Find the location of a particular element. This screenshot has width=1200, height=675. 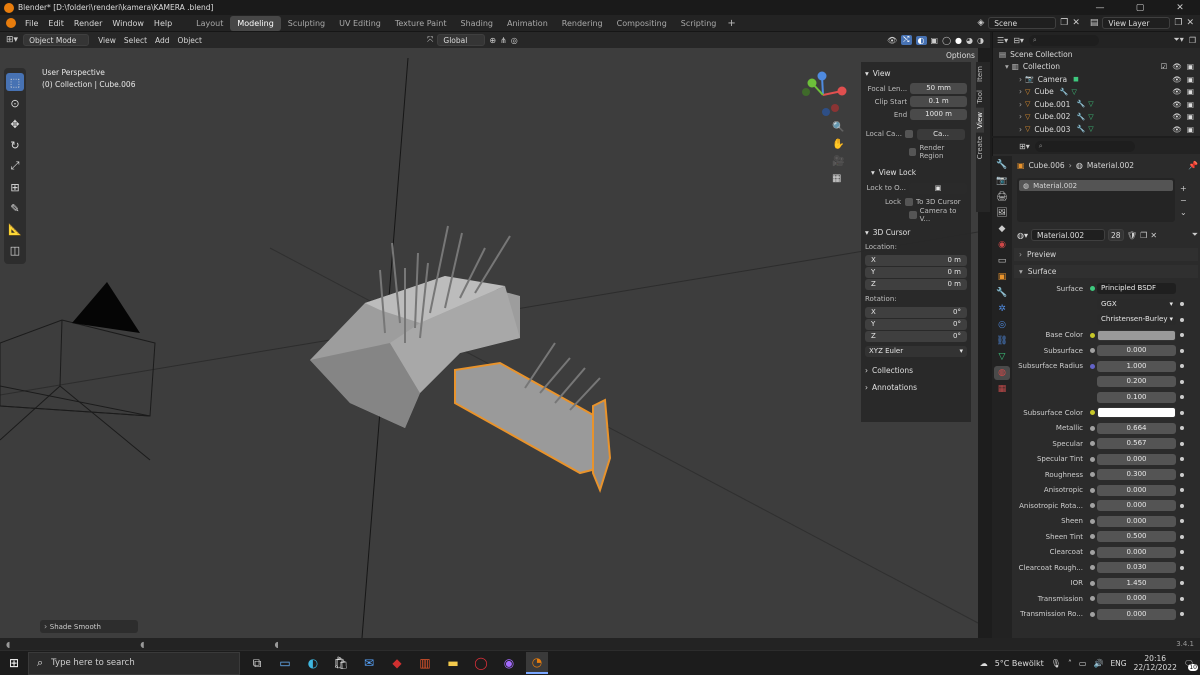

tab-layout: Layout is located at coordinates (209, 23).